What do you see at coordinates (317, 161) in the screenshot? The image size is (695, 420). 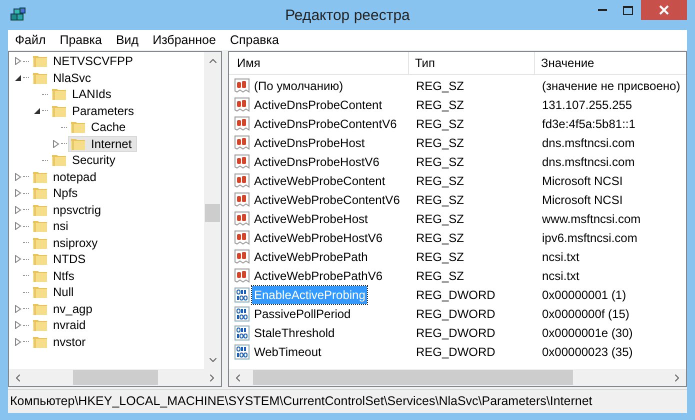 I see `value-name: ActiveDnsProbeHostV6` at bounding box center [317, 161].